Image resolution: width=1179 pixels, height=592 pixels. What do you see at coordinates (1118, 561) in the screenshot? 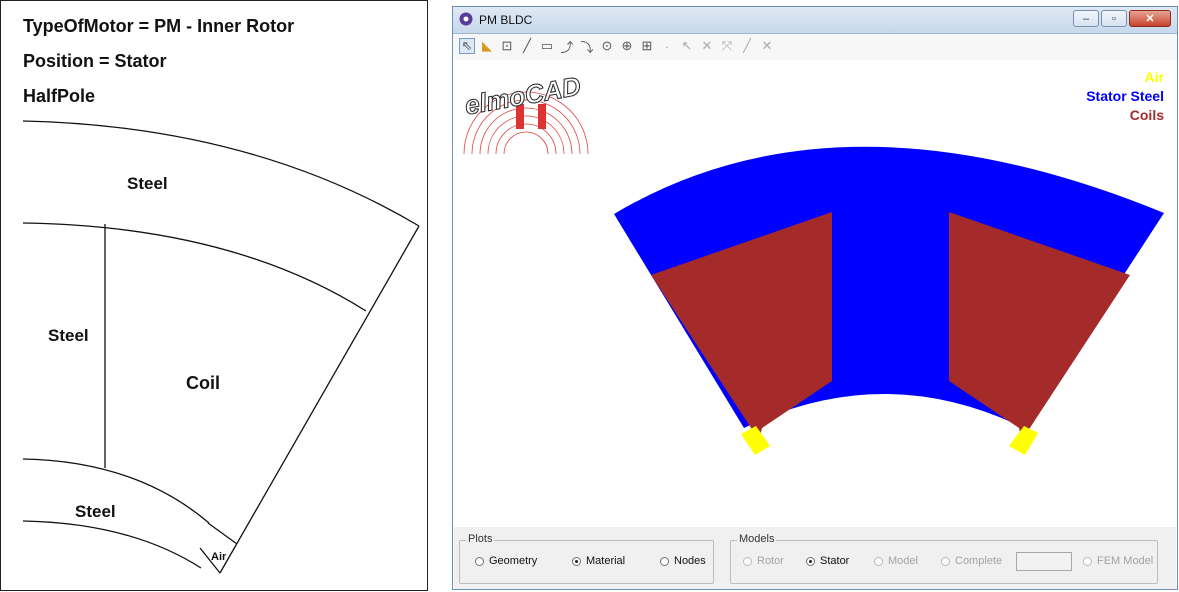
I see `model-fem-radio: FEM Model` at bounding box center [1118, 561].